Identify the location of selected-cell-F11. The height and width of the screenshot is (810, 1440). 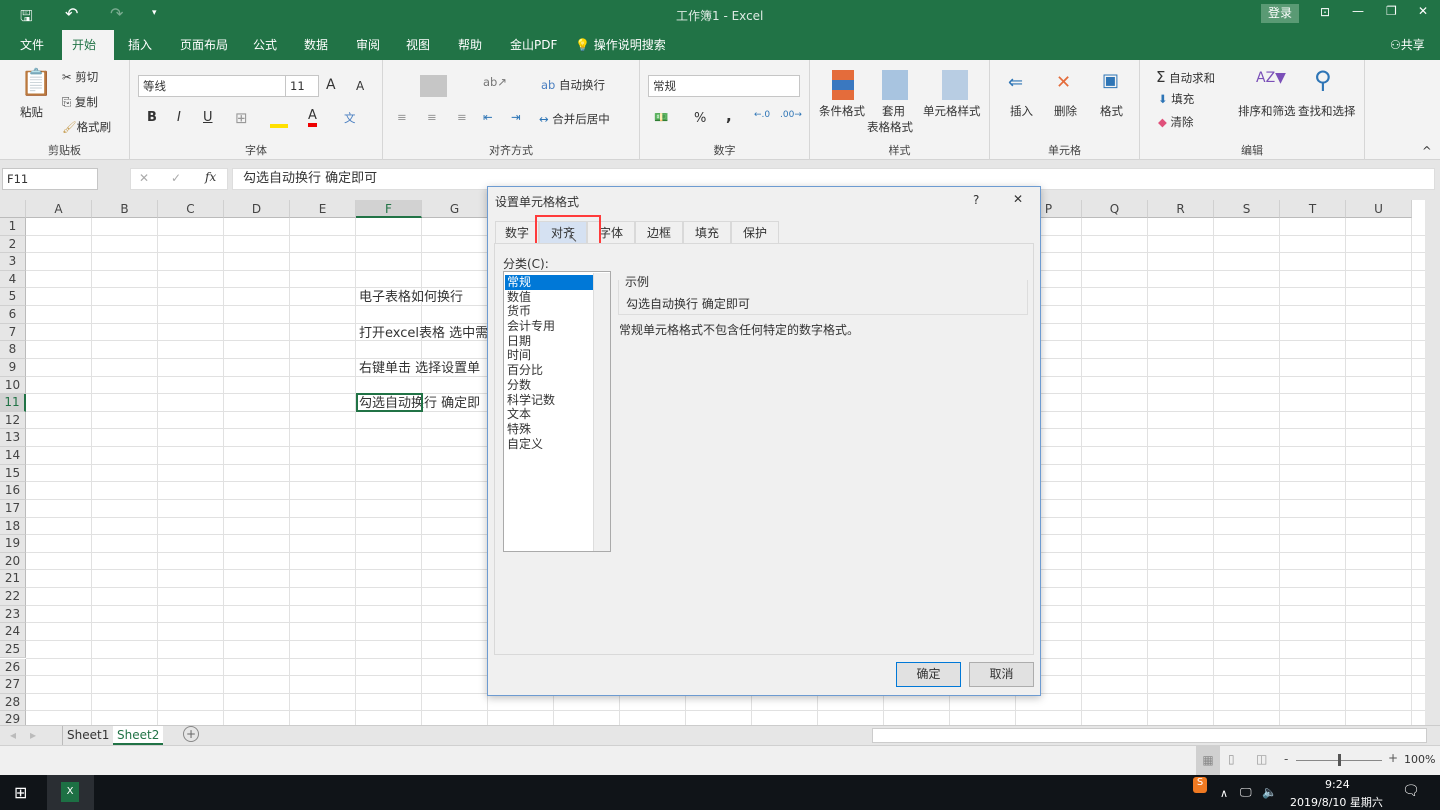
(389, 402).